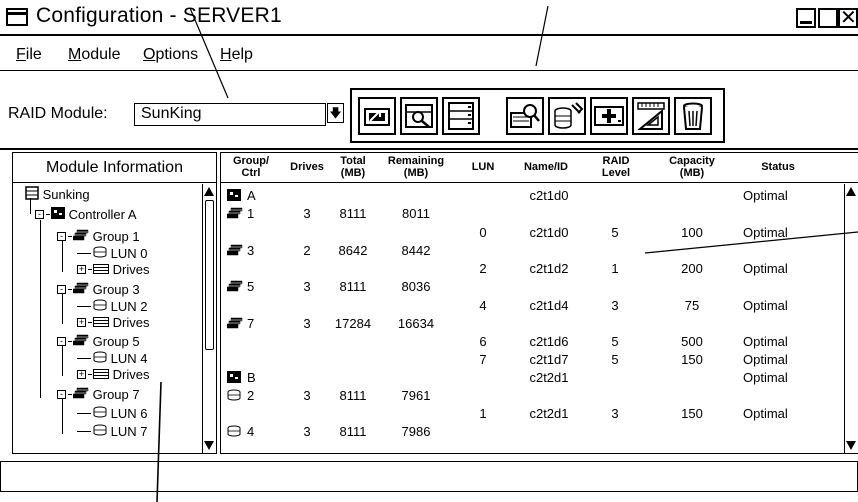 The width and height of the screenshot is (858, 502). I want to click on drives-icon, so click(101, 374).